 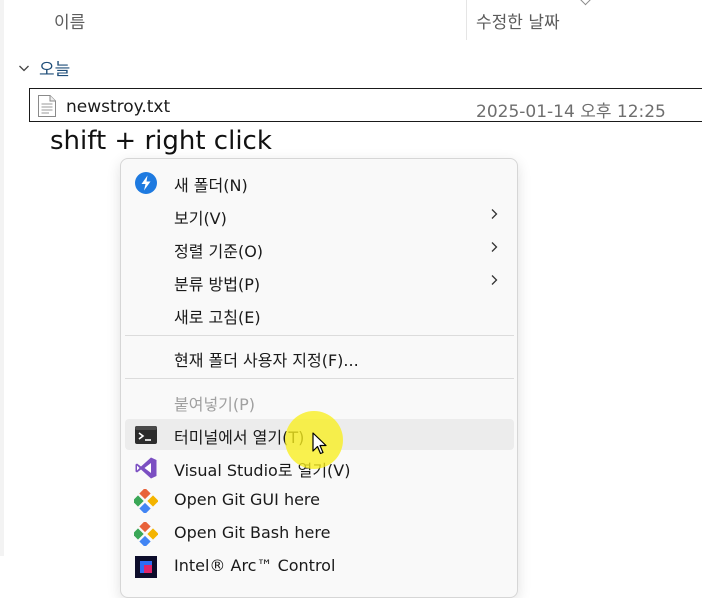 I want to click on column-separator, so click(x=466, y=20).